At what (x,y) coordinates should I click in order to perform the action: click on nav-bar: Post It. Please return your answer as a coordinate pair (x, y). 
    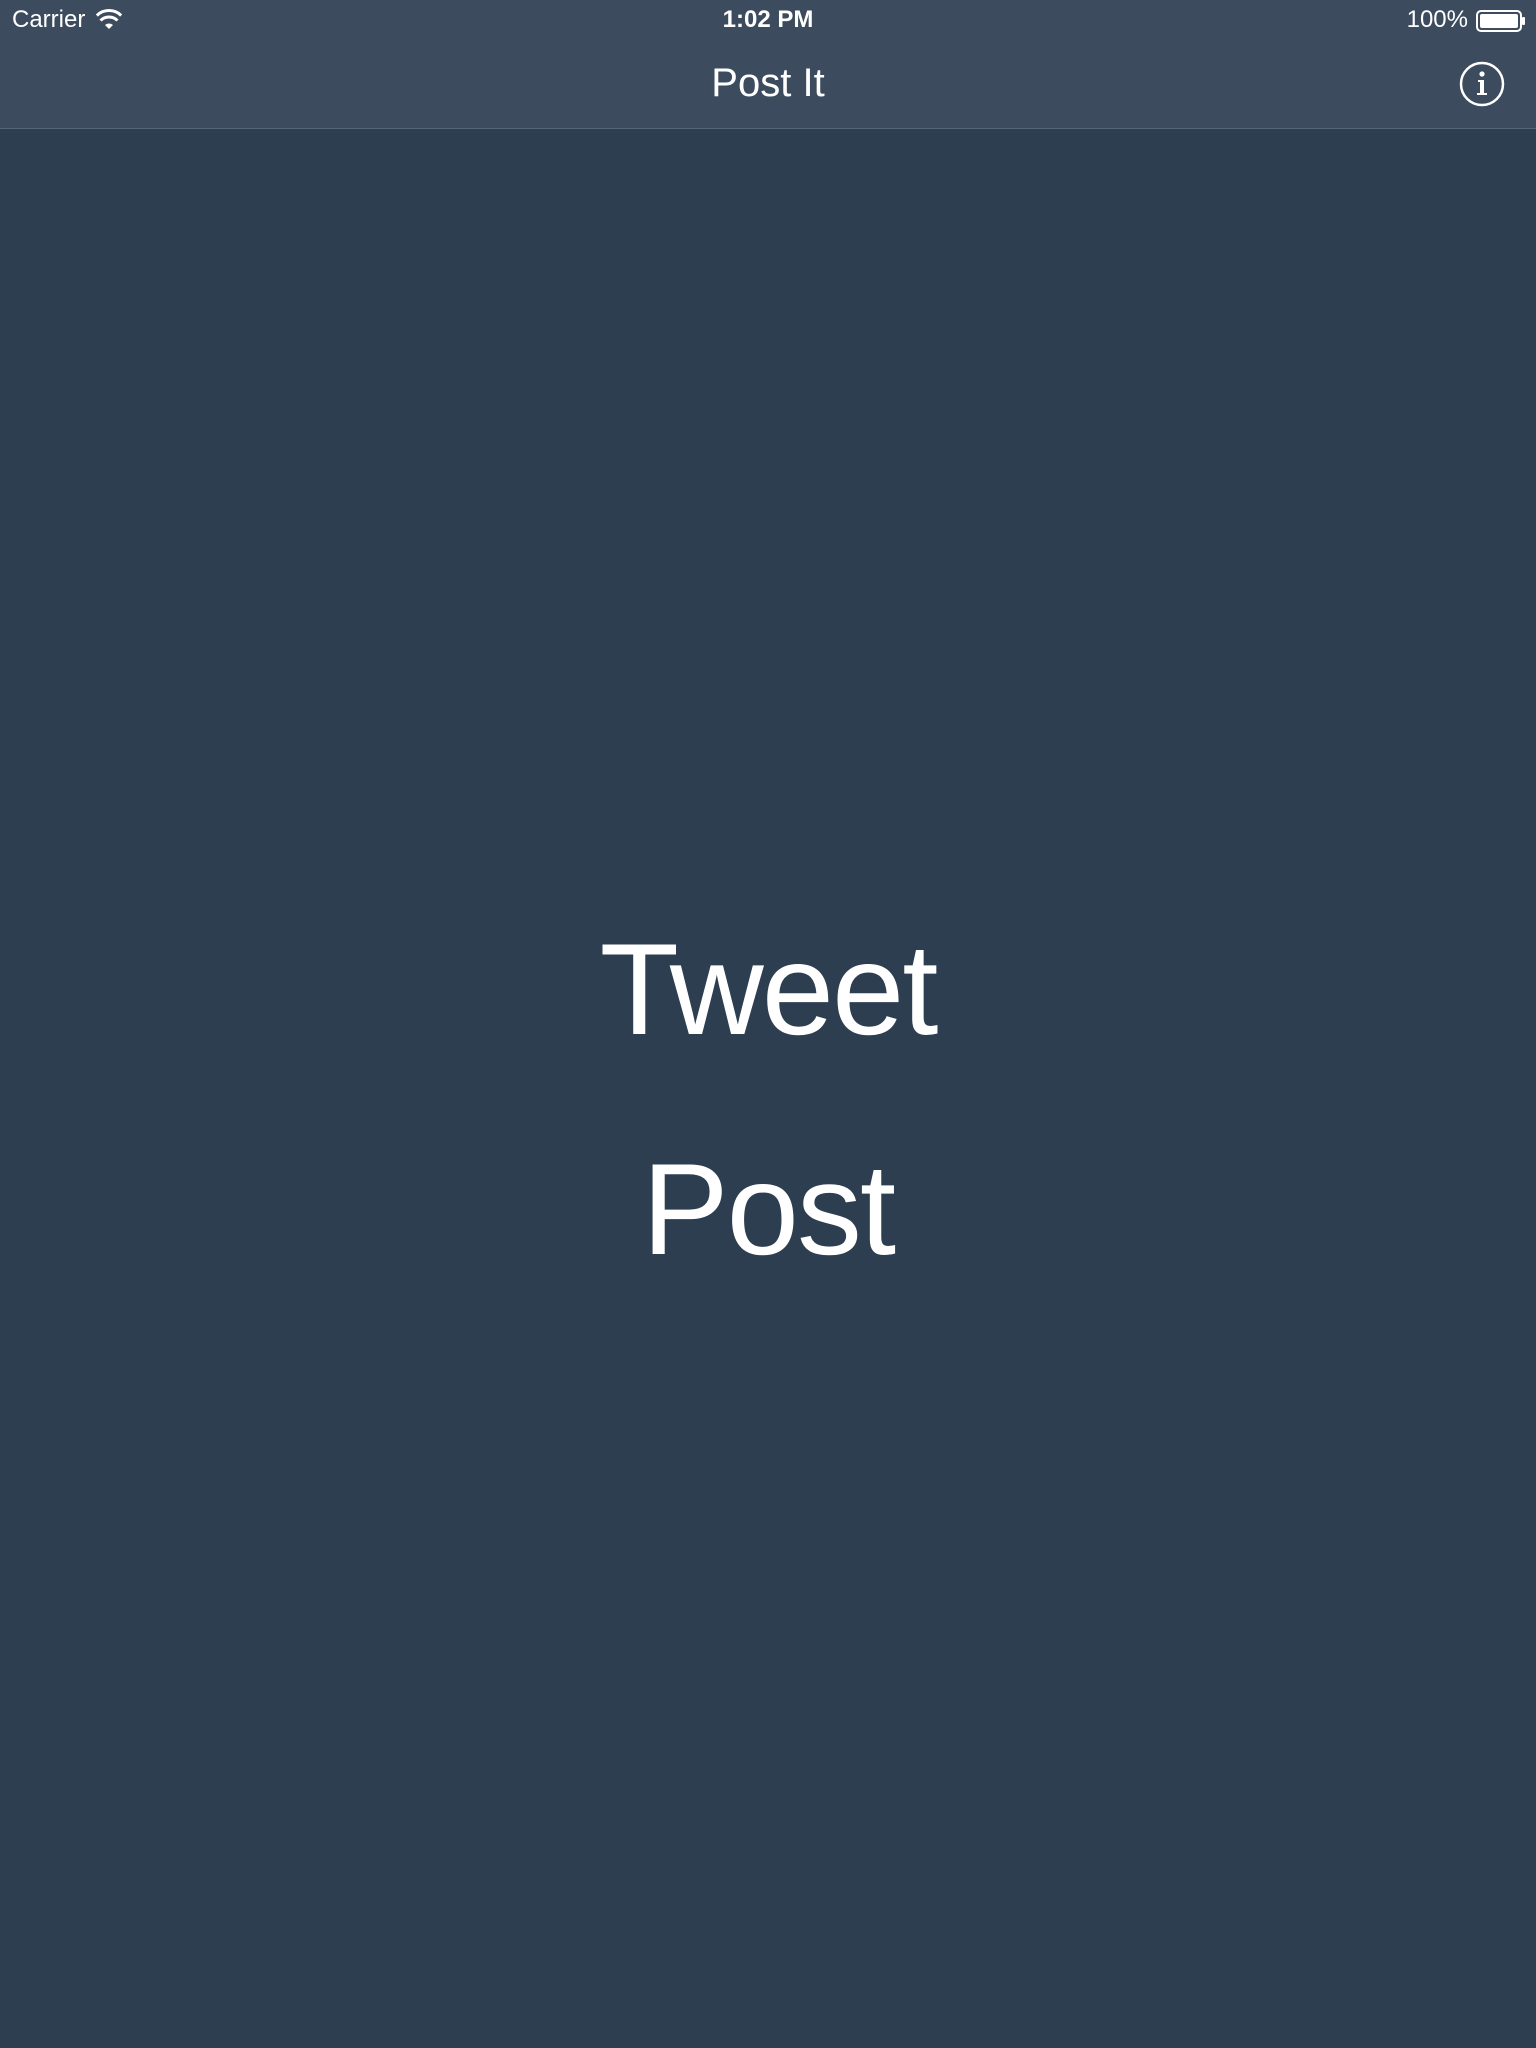
    Looking at the image, I should click on (768, 84).